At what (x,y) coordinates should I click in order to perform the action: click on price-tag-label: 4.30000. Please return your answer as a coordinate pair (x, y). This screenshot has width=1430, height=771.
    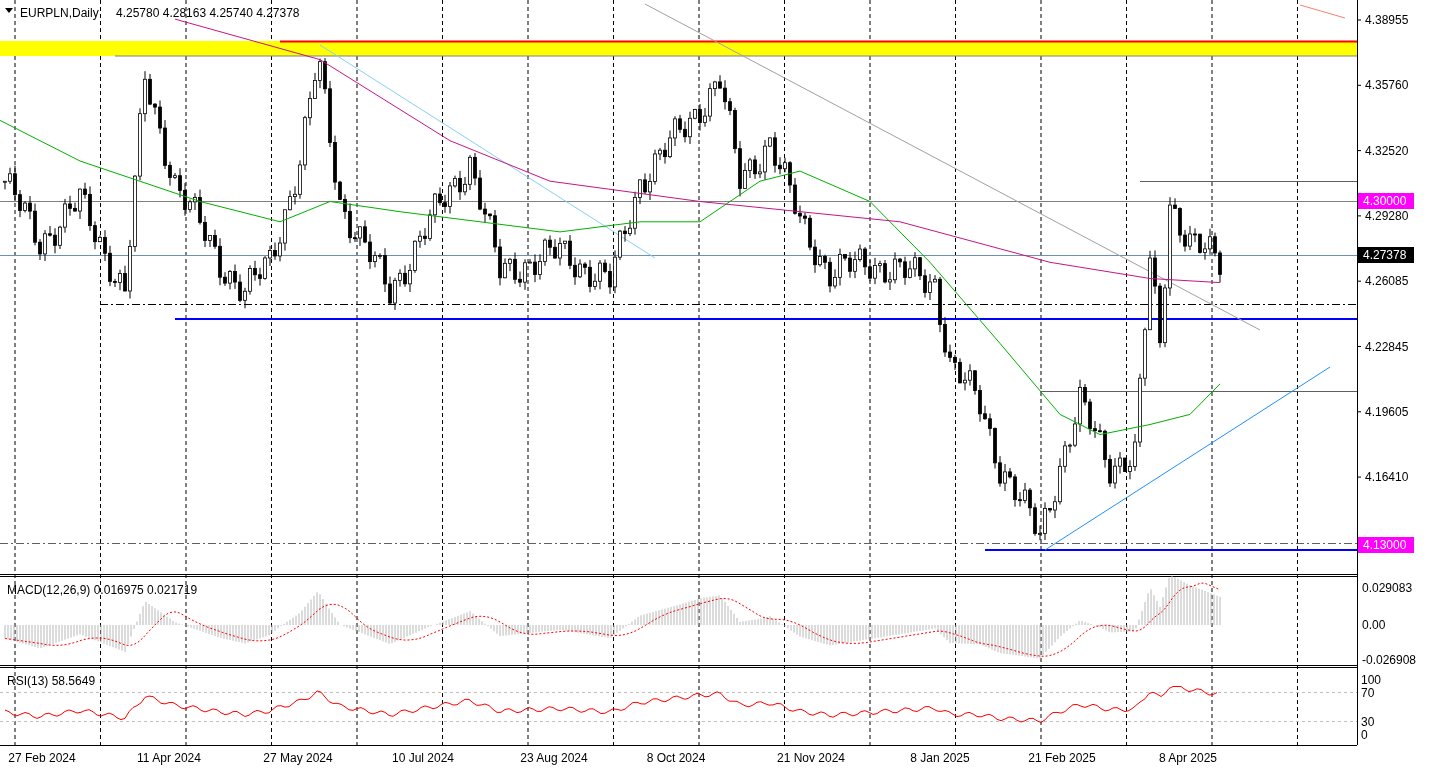
    Looking at the image, I should click on (1385, 201).